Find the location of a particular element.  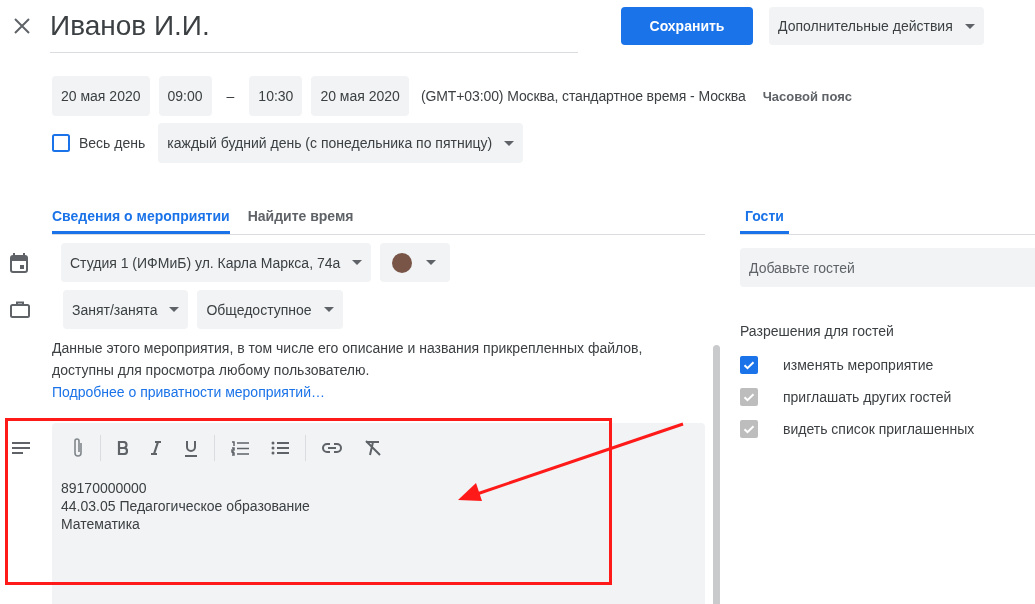

end-time-field: 10:30 is located at coordinates (276, 96).